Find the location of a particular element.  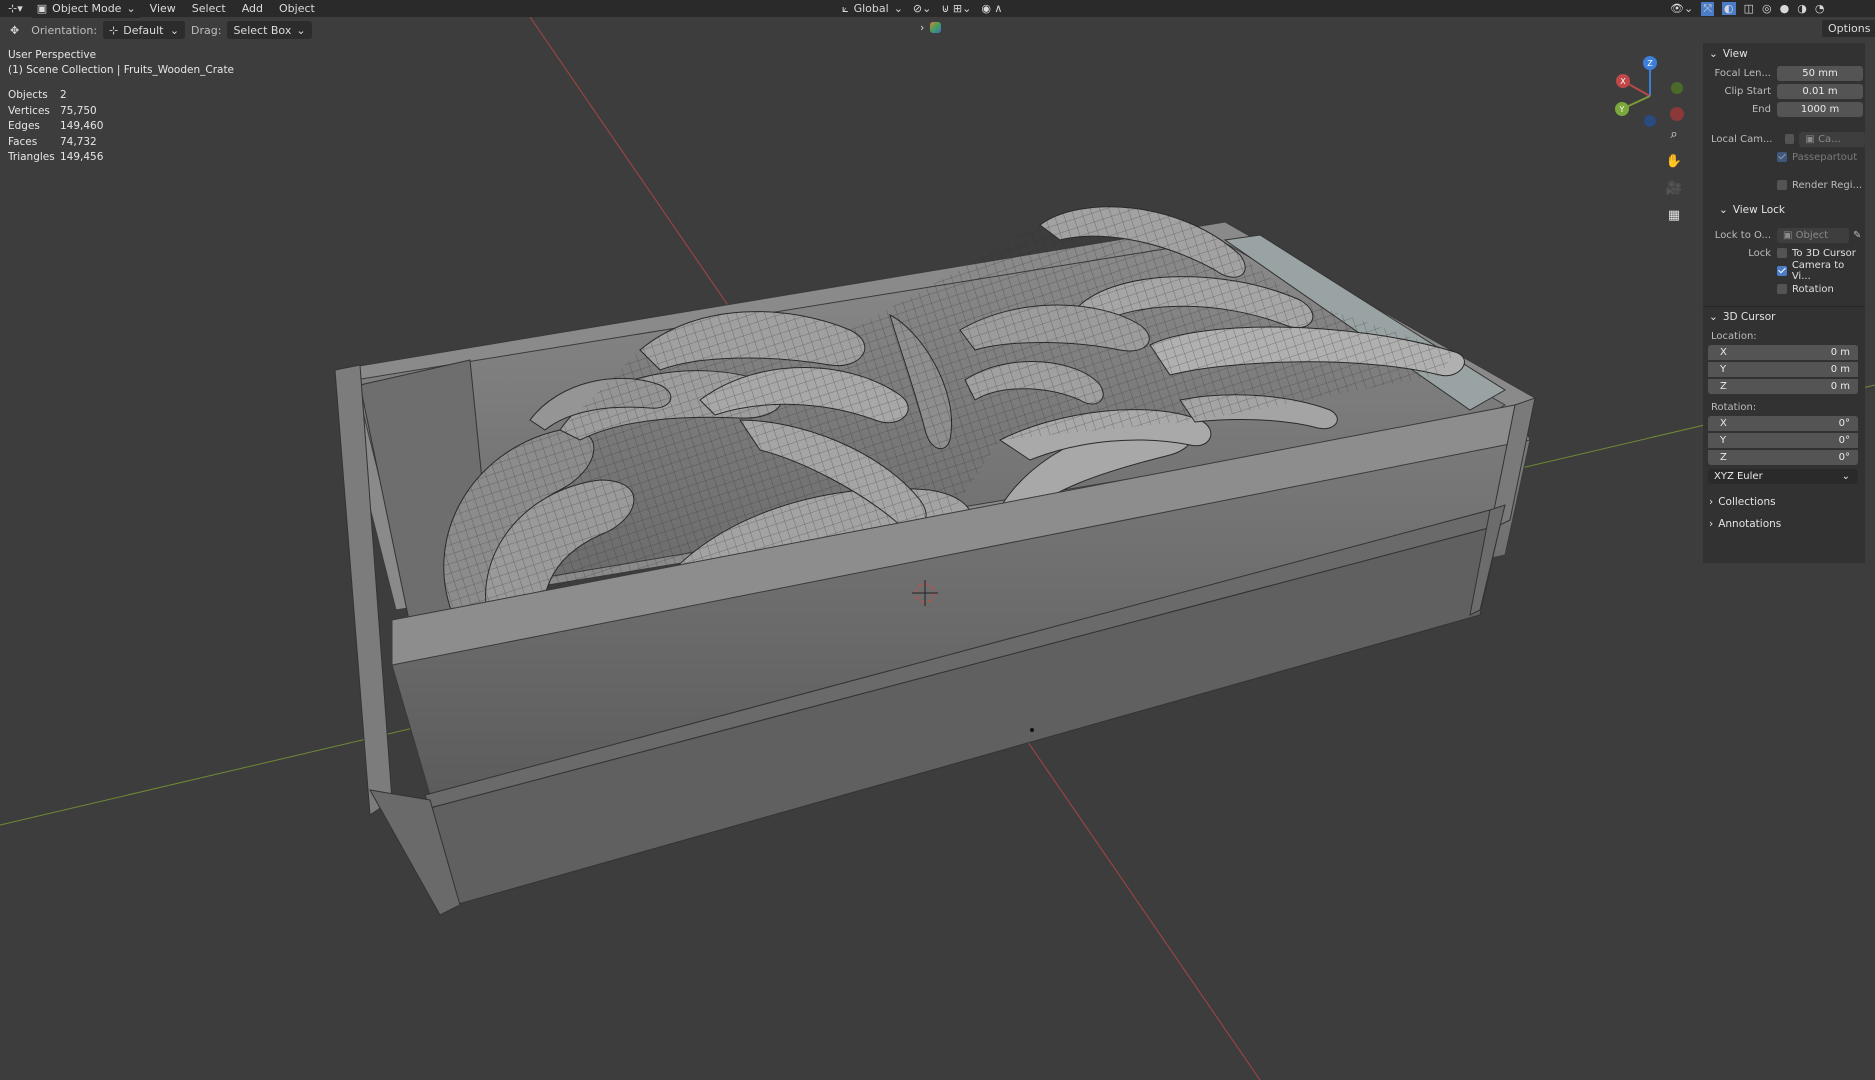

axis-label: Y is located at coordinates (1723, 369).